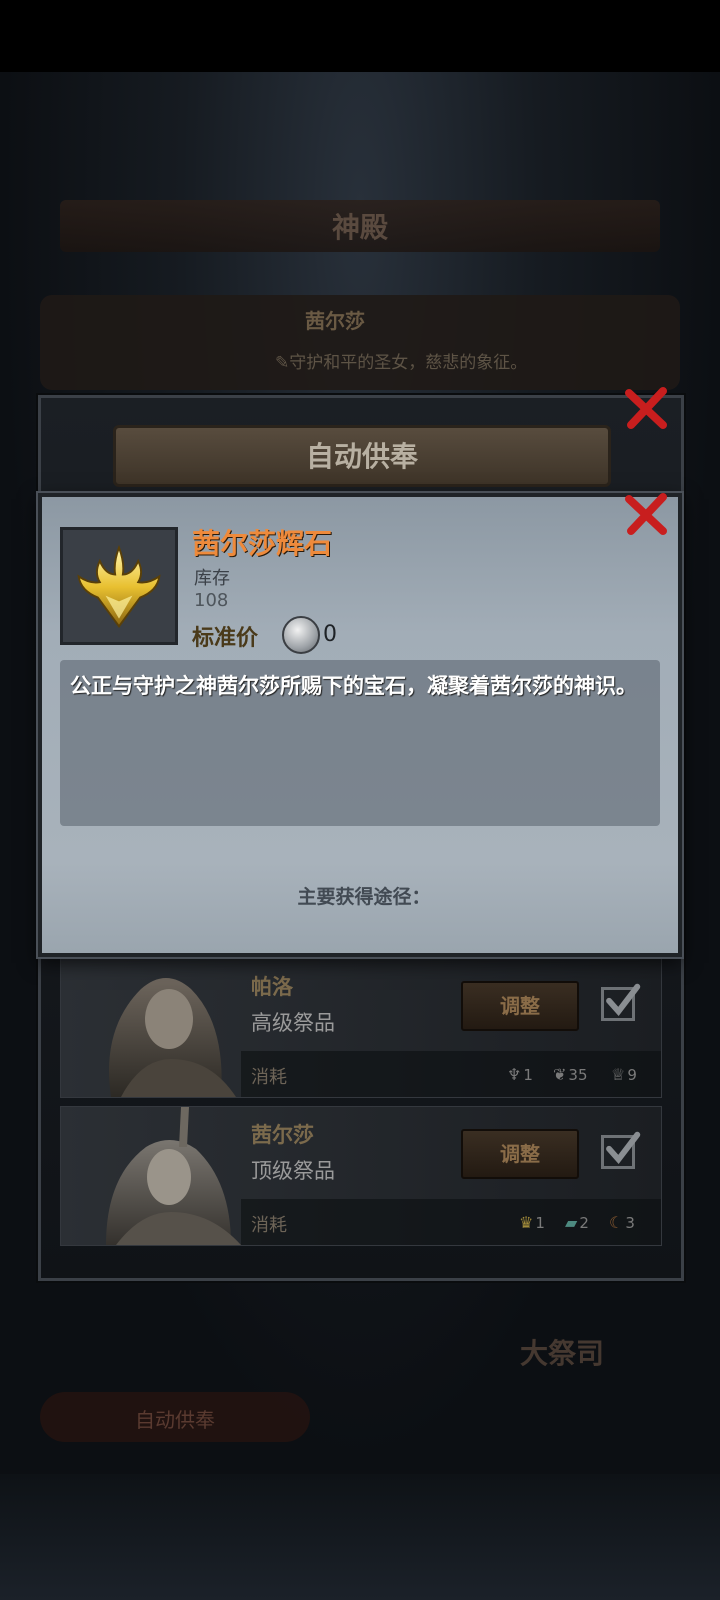 The width and height of the screenshot is (720, 1600). What do you see at coordinates (175, 1420) in the screenshot?
I see `auto-offer-bg-button-label: 自动供奉` at bounding box center [175, 1420].